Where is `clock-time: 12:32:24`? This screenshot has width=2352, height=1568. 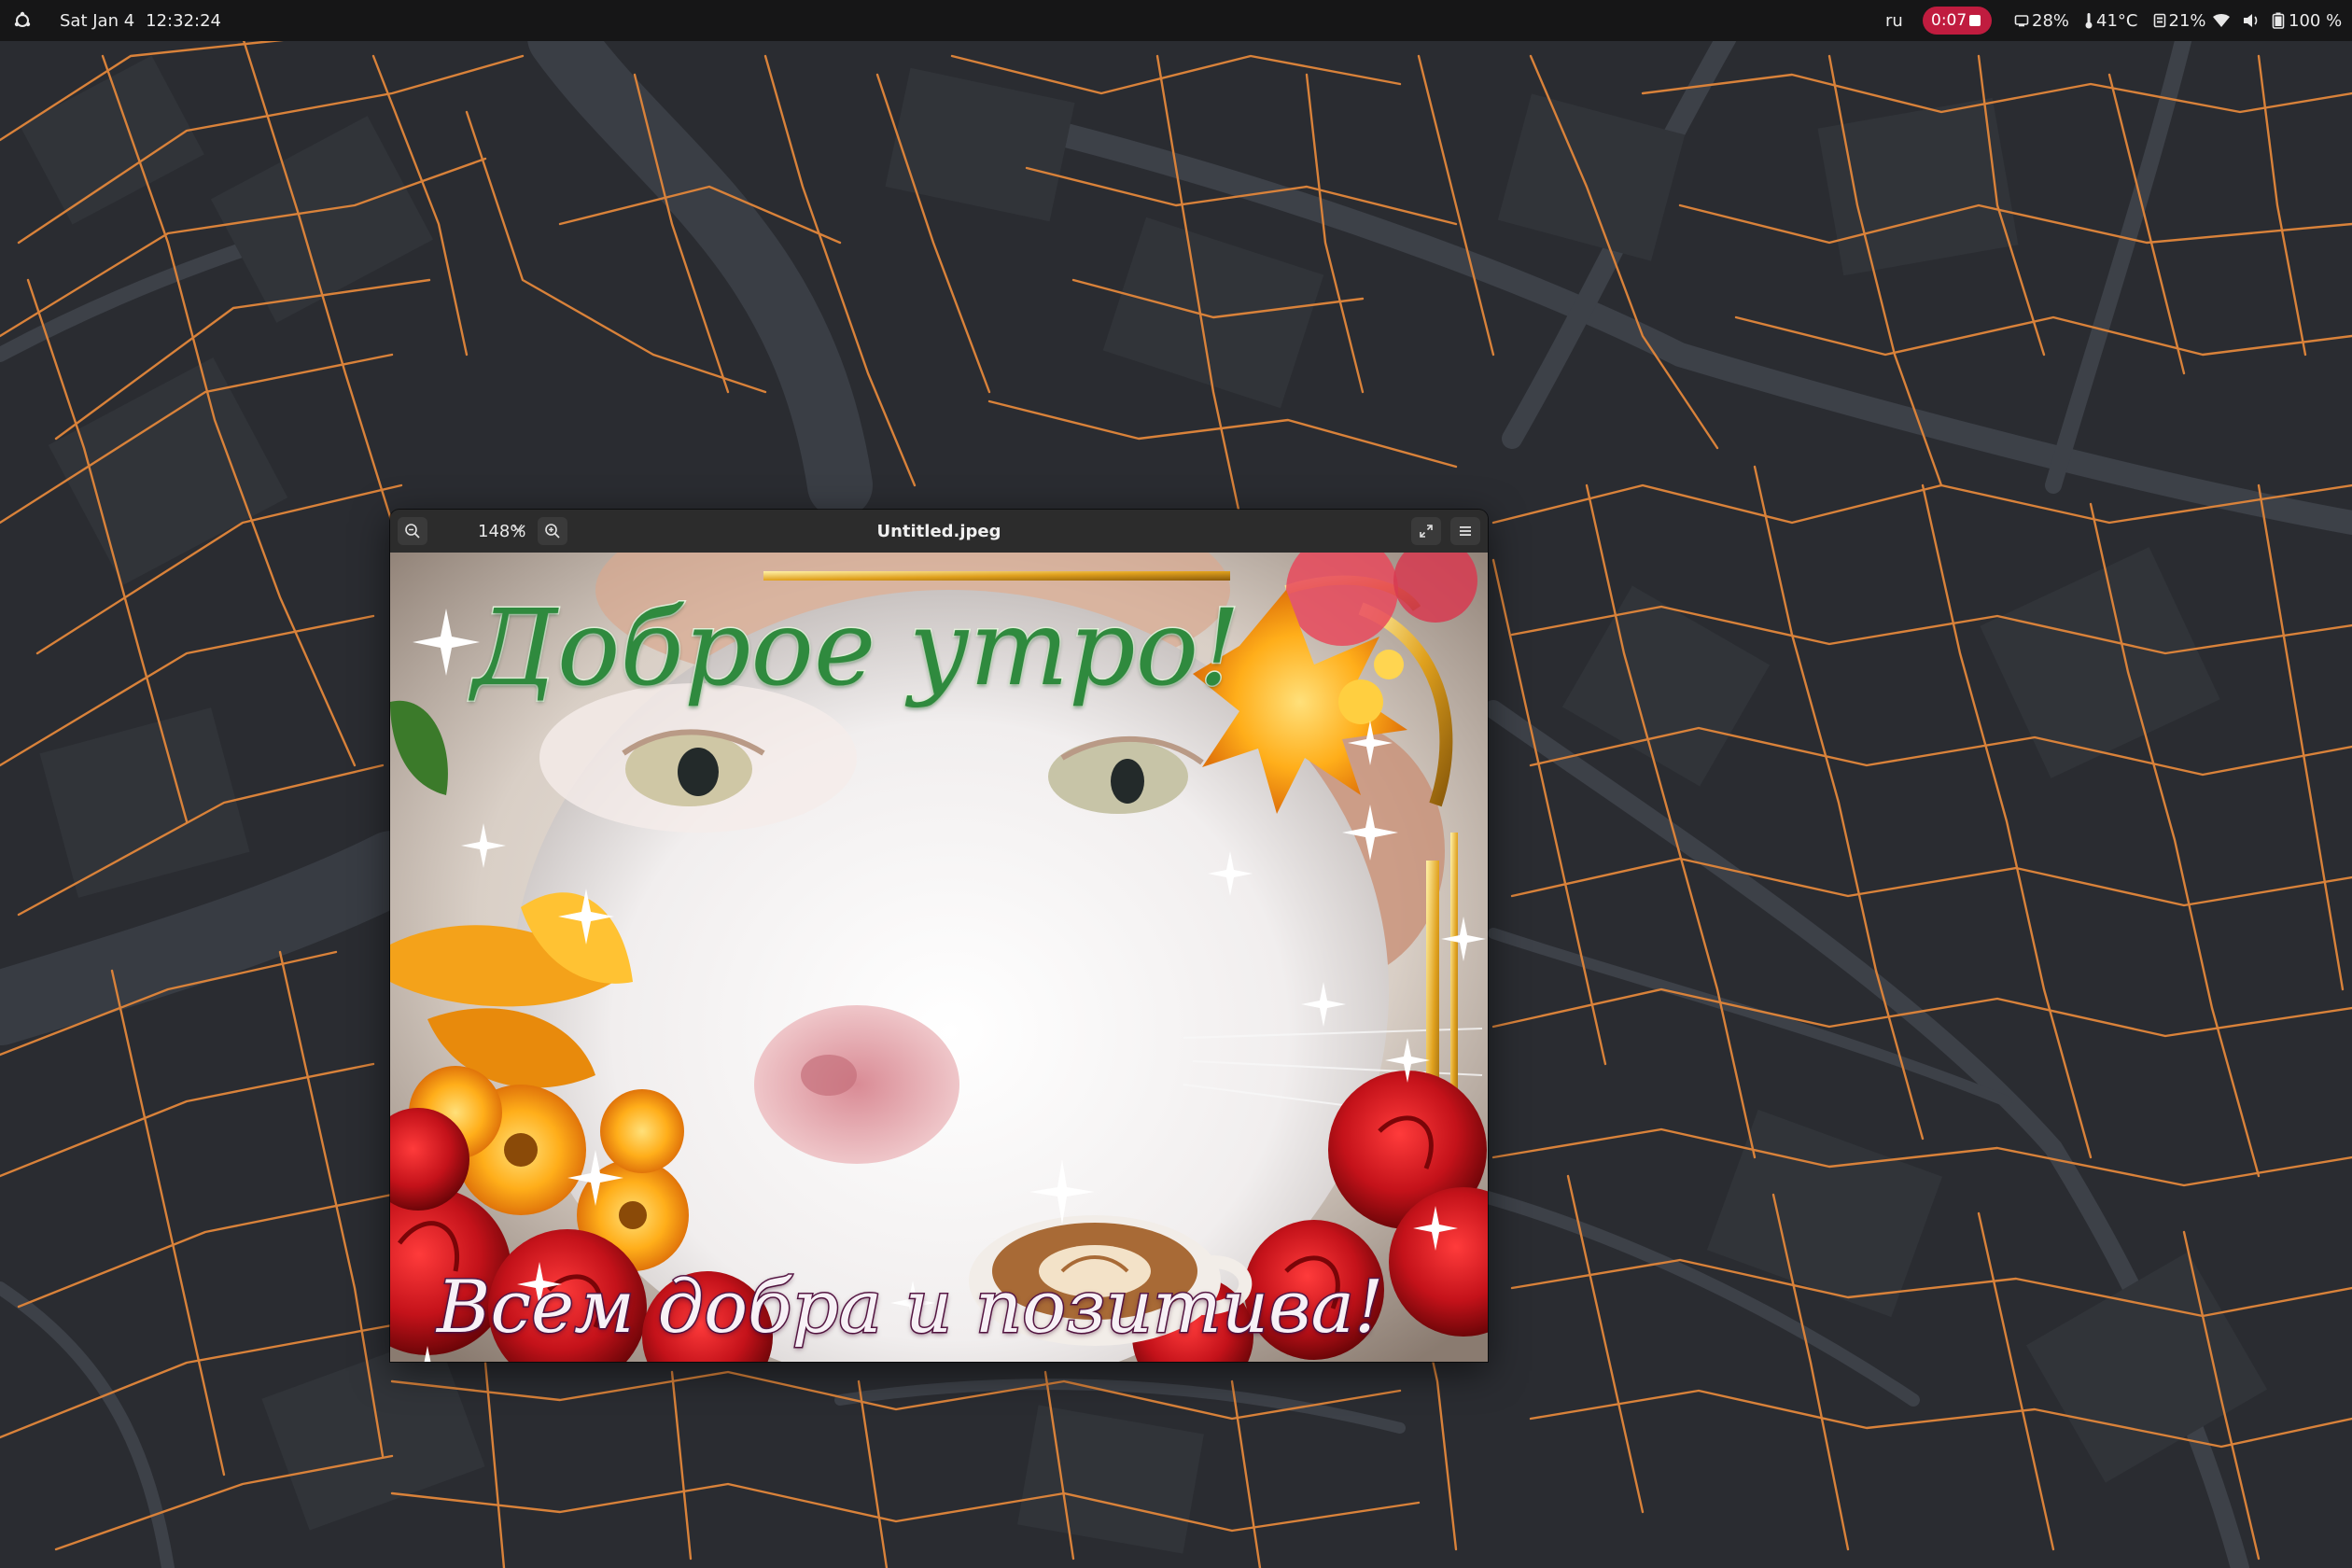 clock-time: 12:32:24 is located at coordinates (183, 20).